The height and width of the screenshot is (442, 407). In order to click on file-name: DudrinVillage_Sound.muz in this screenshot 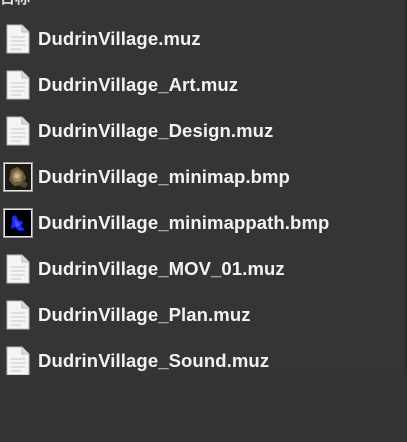, I will do `click(154, 360)`.